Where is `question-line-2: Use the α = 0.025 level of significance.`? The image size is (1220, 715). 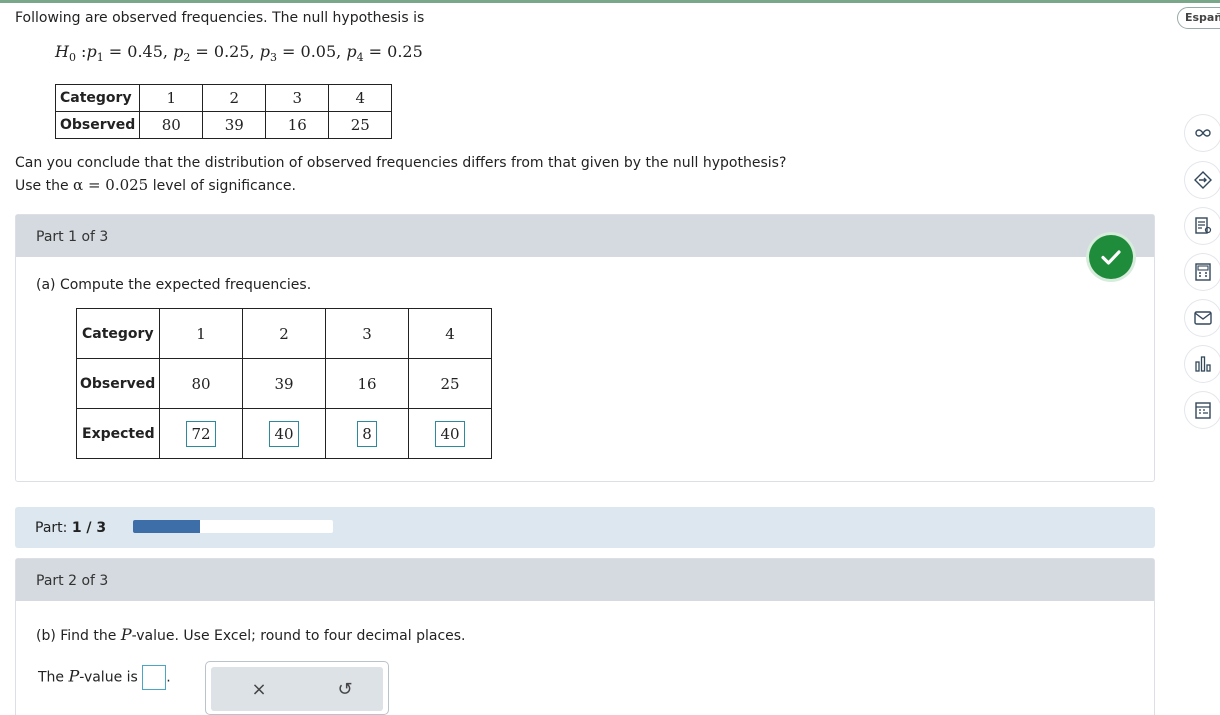
question-line-2: Use the α = 0.025 level of significance. is located at coordinates (155, 185).